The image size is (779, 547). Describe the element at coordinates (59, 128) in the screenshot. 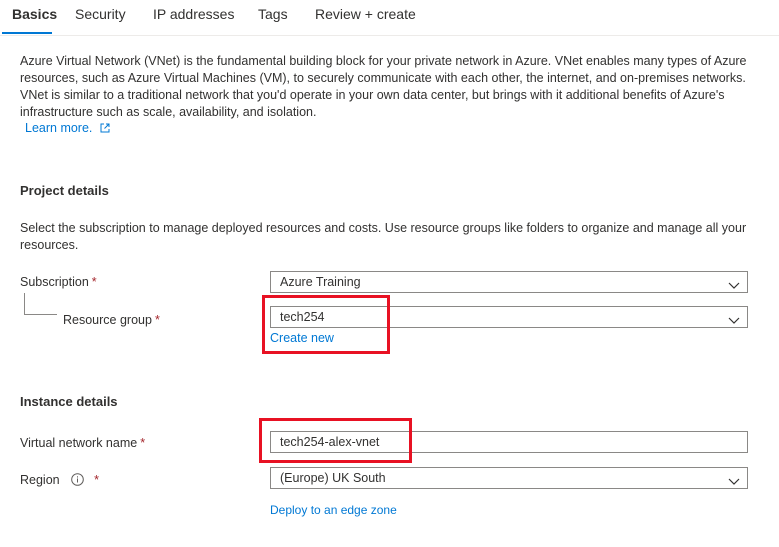

I see `learn-more-label: Learn more.` at that location.